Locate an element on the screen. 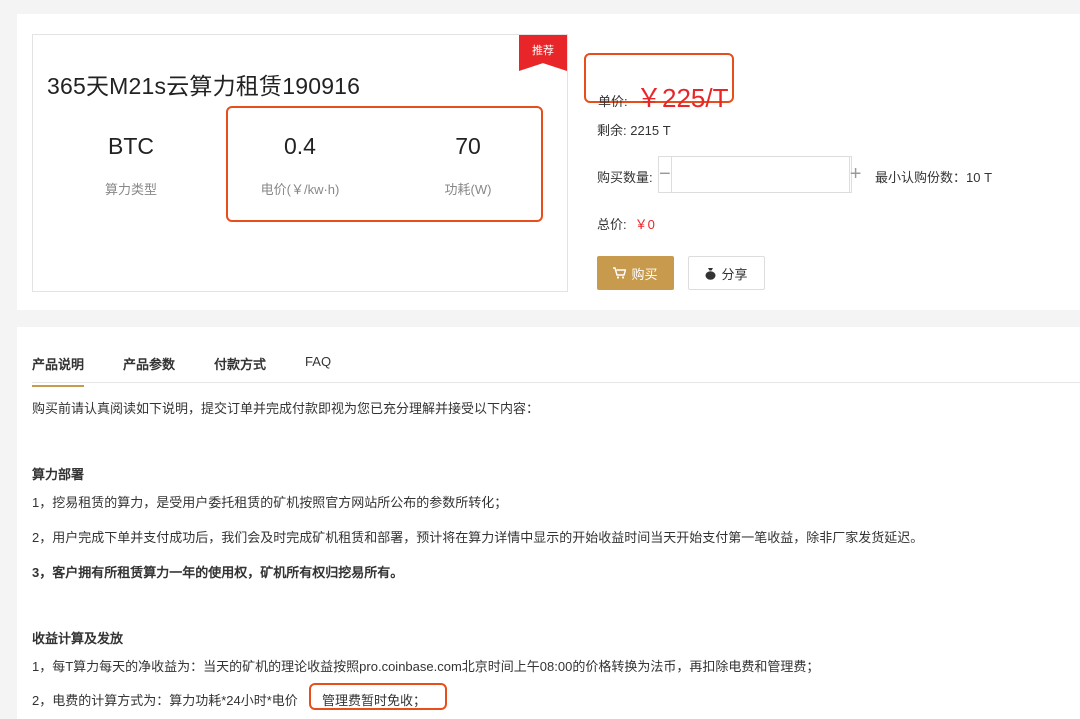  share-button: 分享 is located at coordinates (726, 273).